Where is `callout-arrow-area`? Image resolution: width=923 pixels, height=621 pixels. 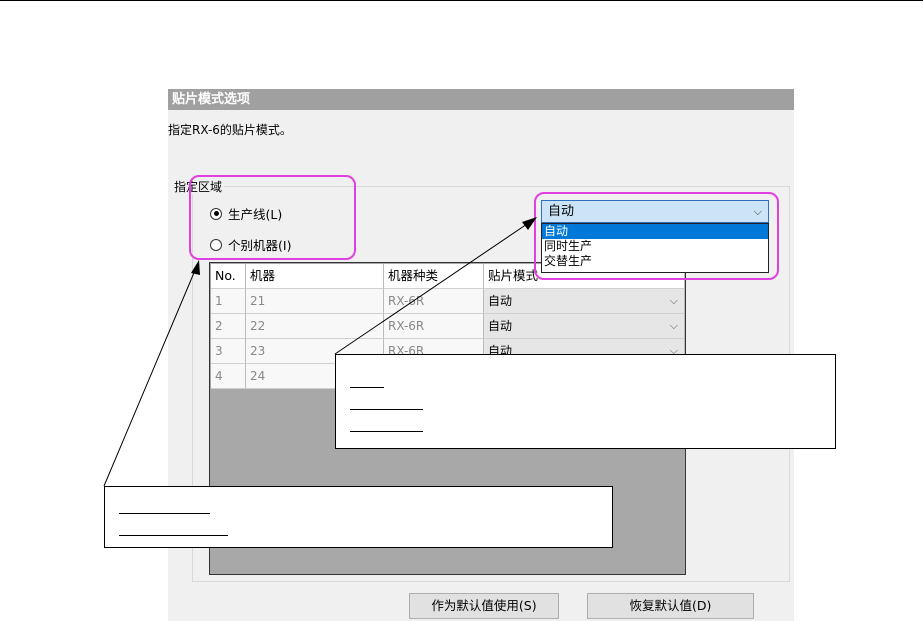 callout-arrow-area is located at coordinates (150, 377).